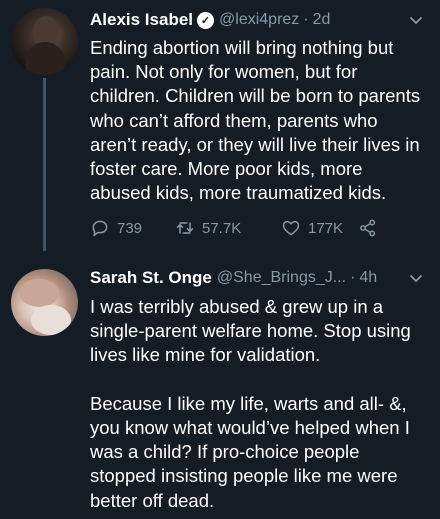 Image resolution: width=440 pixels, height=519 pixels. What do you see at coordinates (130, 228) in the screenshot?
I see `reply-count: 739` at bounding box center [130, 228].